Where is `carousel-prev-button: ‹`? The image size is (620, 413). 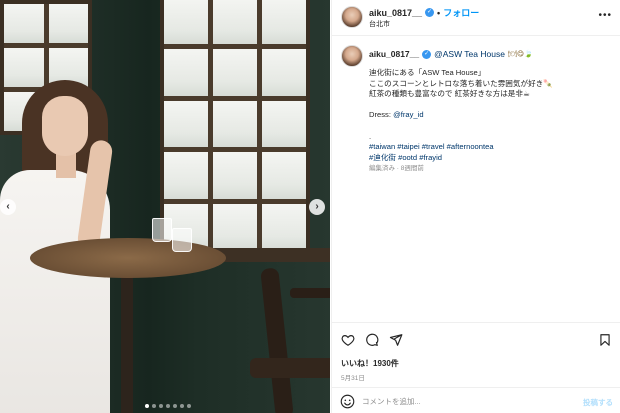
carousel-prev-button: ‹ is located at coordinates (8, 207).